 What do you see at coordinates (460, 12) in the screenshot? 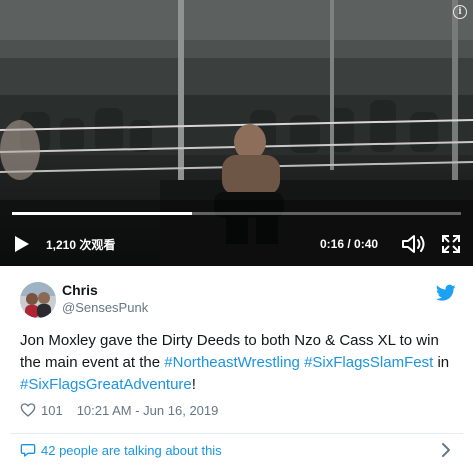
I see `info-icon: i` at bounding box center [460, 12].